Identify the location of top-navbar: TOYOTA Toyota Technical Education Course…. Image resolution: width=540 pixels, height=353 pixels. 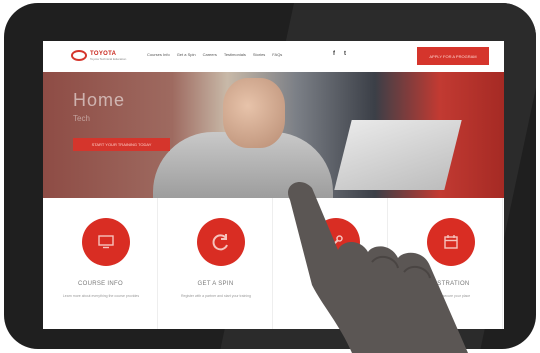
(273, 56).